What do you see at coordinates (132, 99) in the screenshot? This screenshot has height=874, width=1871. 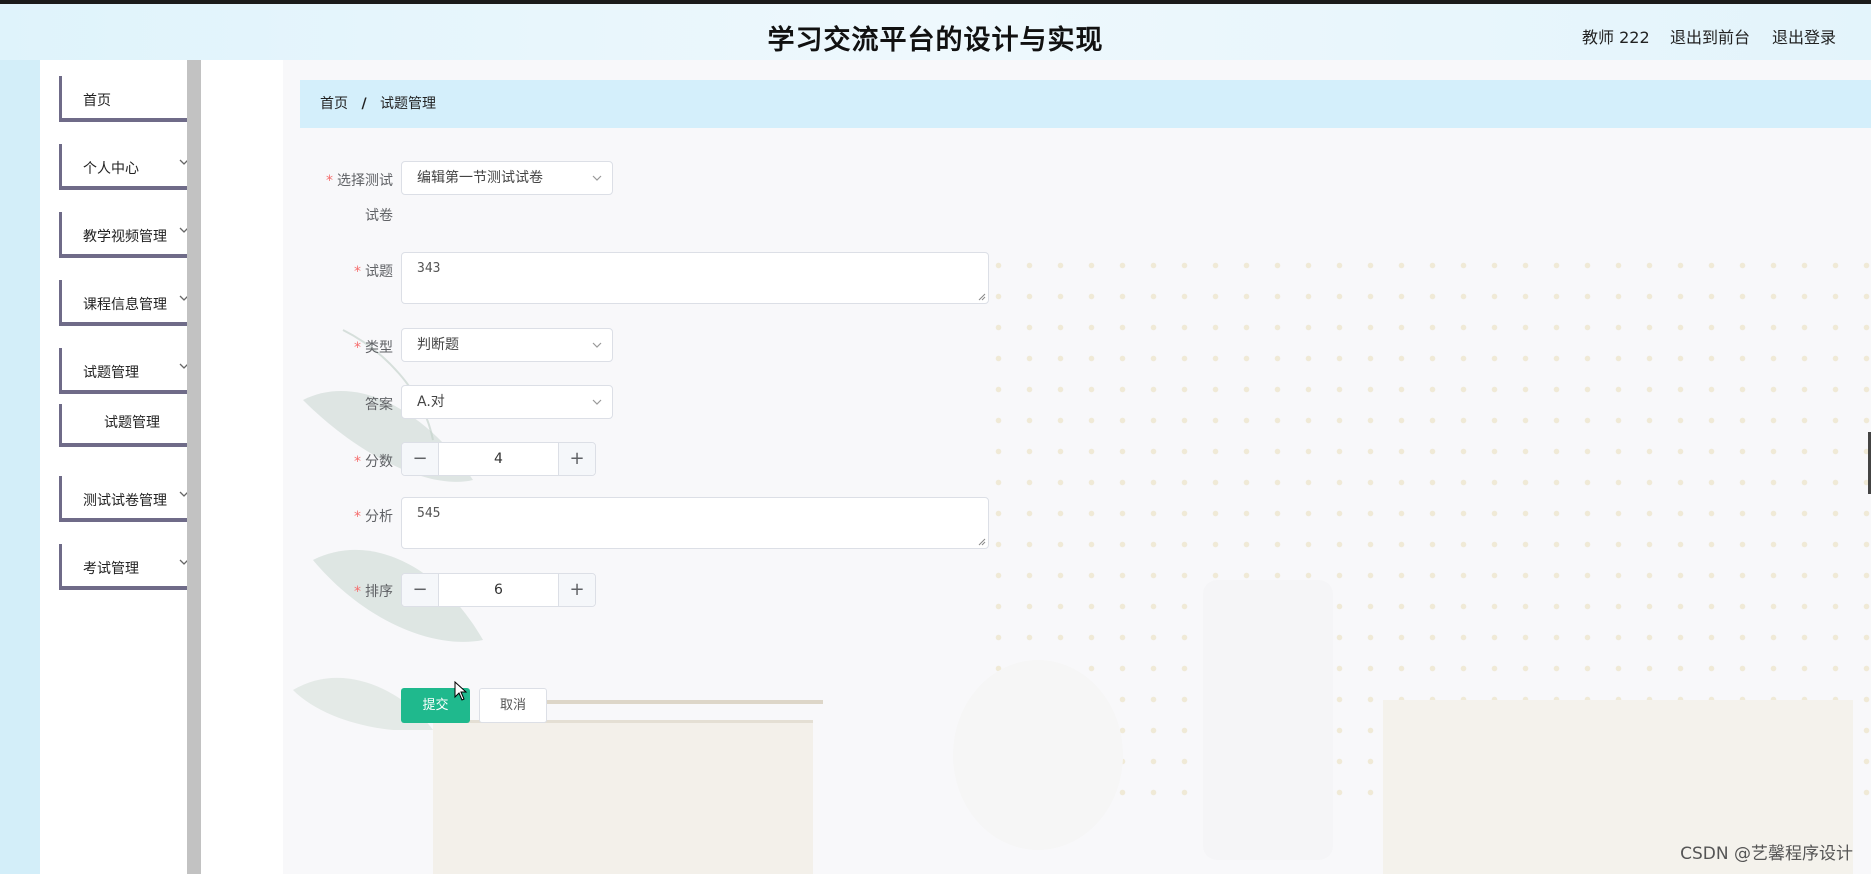 I see `sidebar-item-home: 首页` at bounding box center [132, 99].